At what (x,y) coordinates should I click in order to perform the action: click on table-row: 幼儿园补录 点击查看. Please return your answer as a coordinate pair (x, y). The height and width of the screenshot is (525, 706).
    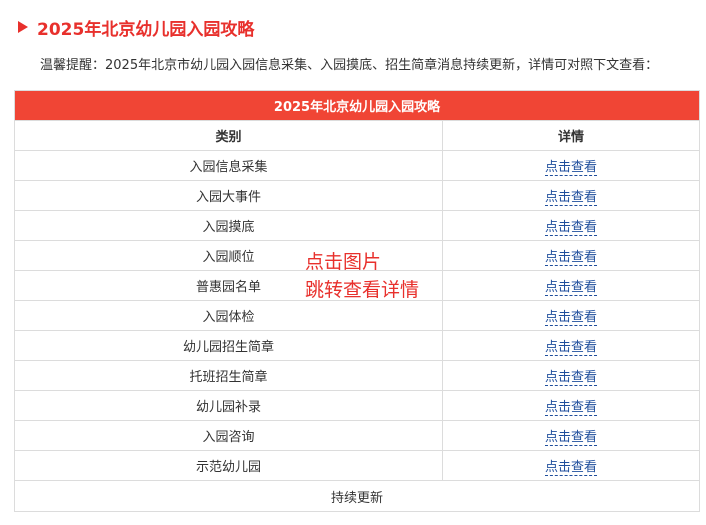
    Looking at the image, I should click on (357, 405).